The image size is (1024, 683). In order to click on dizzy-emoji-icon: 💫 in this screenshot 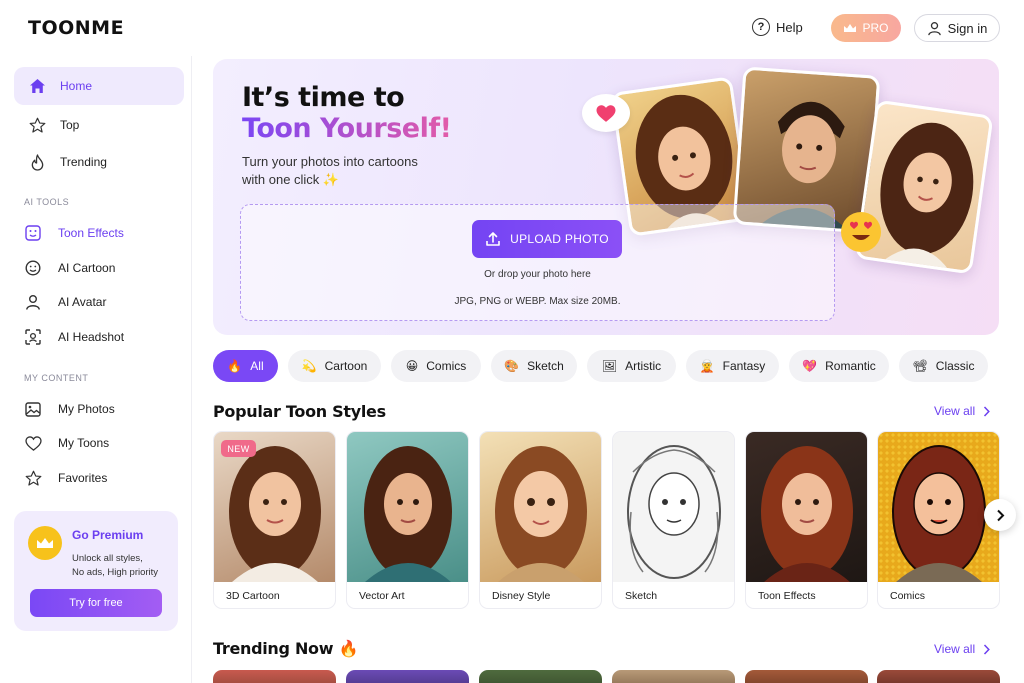, I will do `click(309, 366)`.